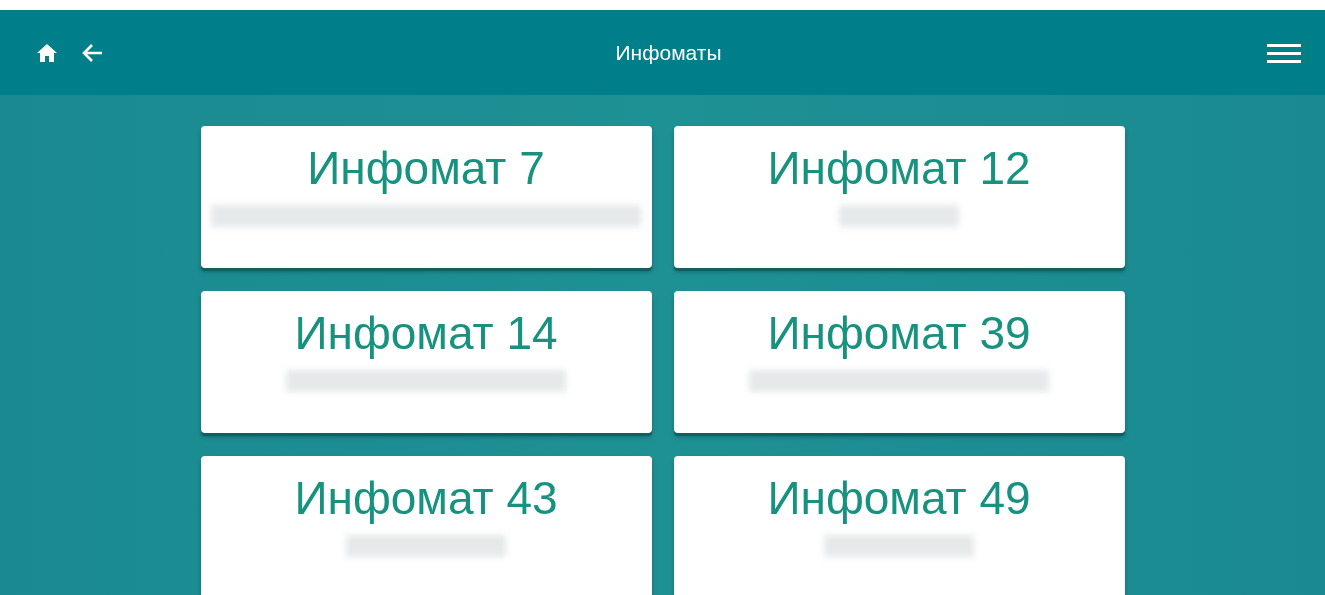  What do you see at coordinates (47, 52) in the screenshot?
I see `home-icon` at bounding box center [47, 52].